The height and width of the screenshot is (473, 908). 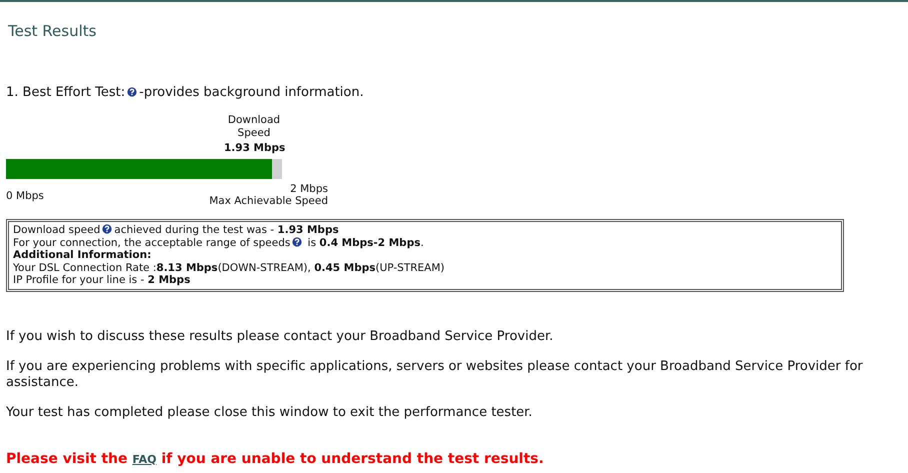 What do you see at coordinates (275, 459) in the screenshot?
I see `faq-notice: Please visit the FAQ if you are unable to understand the test results.` at bounding box center [275, 459].